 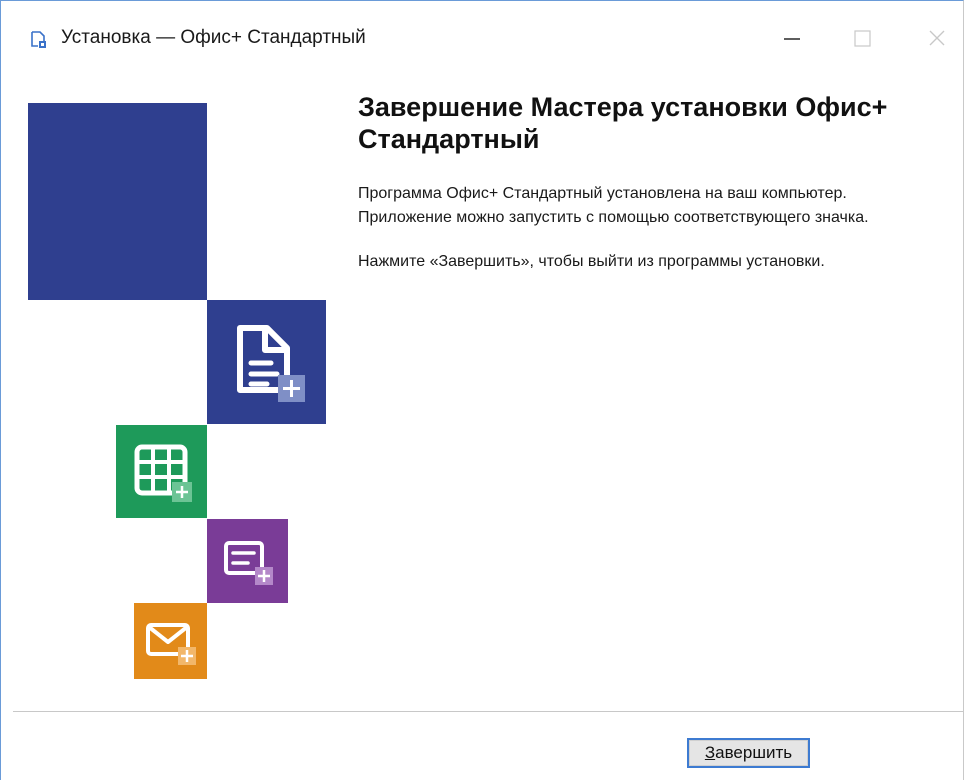 What do you see at coordinates (271, 363) in the screenshot?
I see `doc-add-icon` at bounding box center [271, 363].